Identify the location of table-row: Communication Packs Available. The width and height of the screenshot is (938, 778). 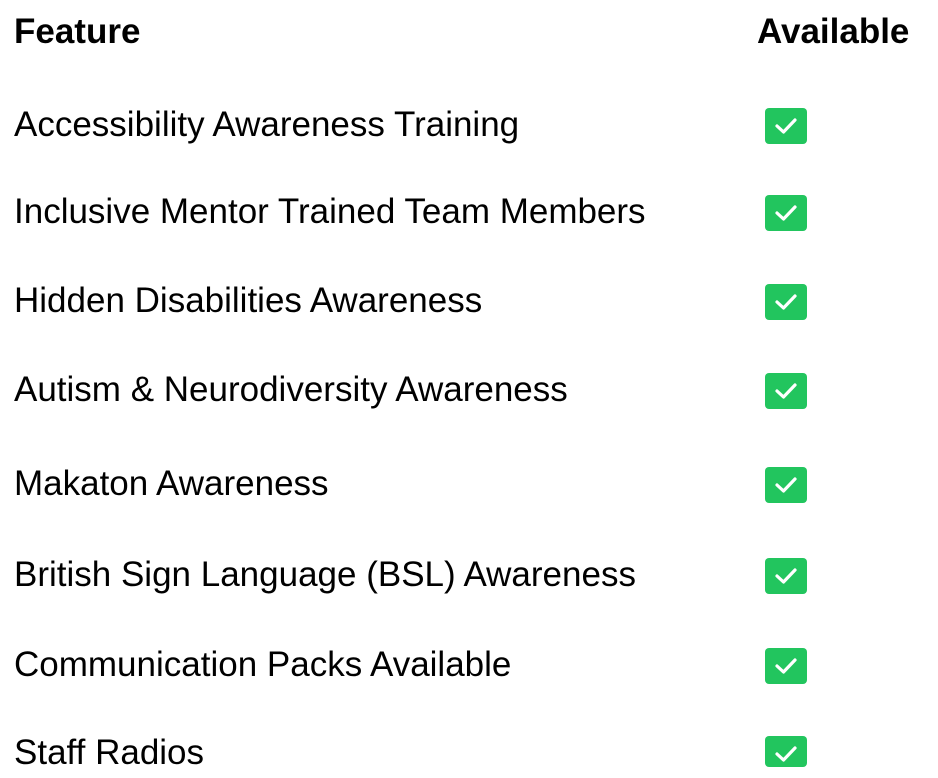
(469, 665).